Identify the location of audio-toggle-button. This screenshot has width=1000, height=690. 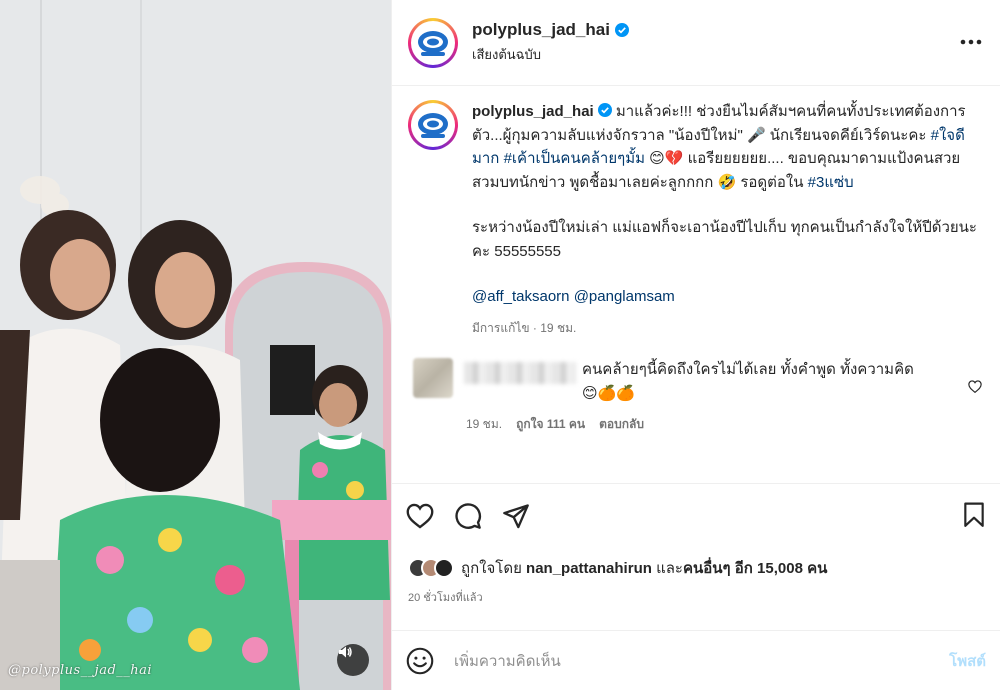
(353, 660).